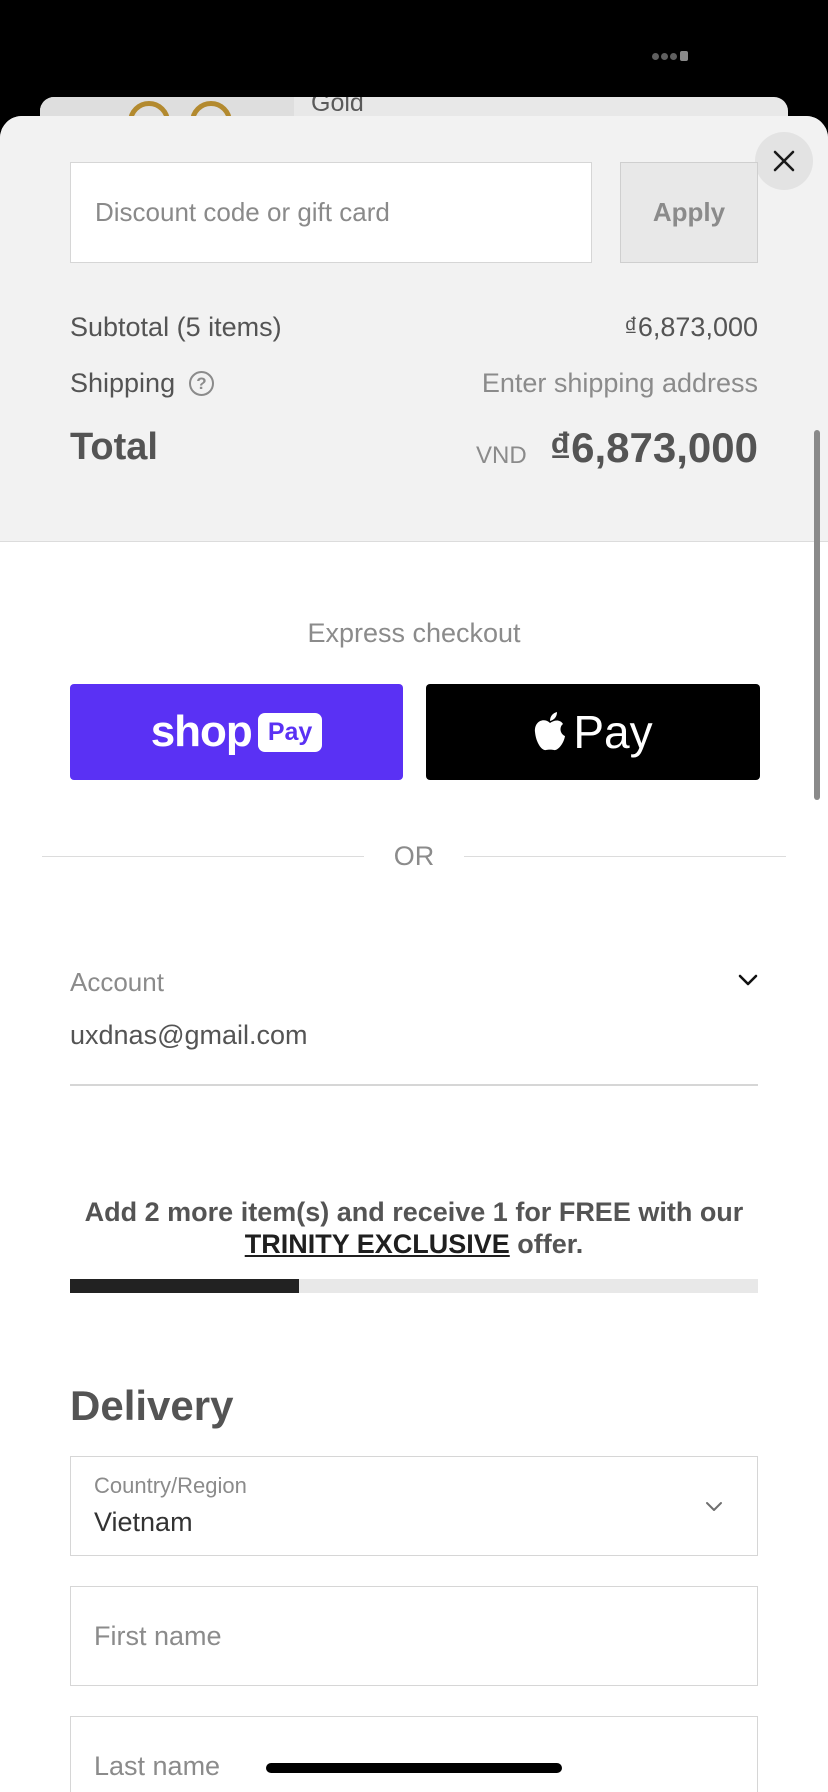  Describe the element at coordinates (817, 615) in the screenshot. I see `scrollbar` at that location.